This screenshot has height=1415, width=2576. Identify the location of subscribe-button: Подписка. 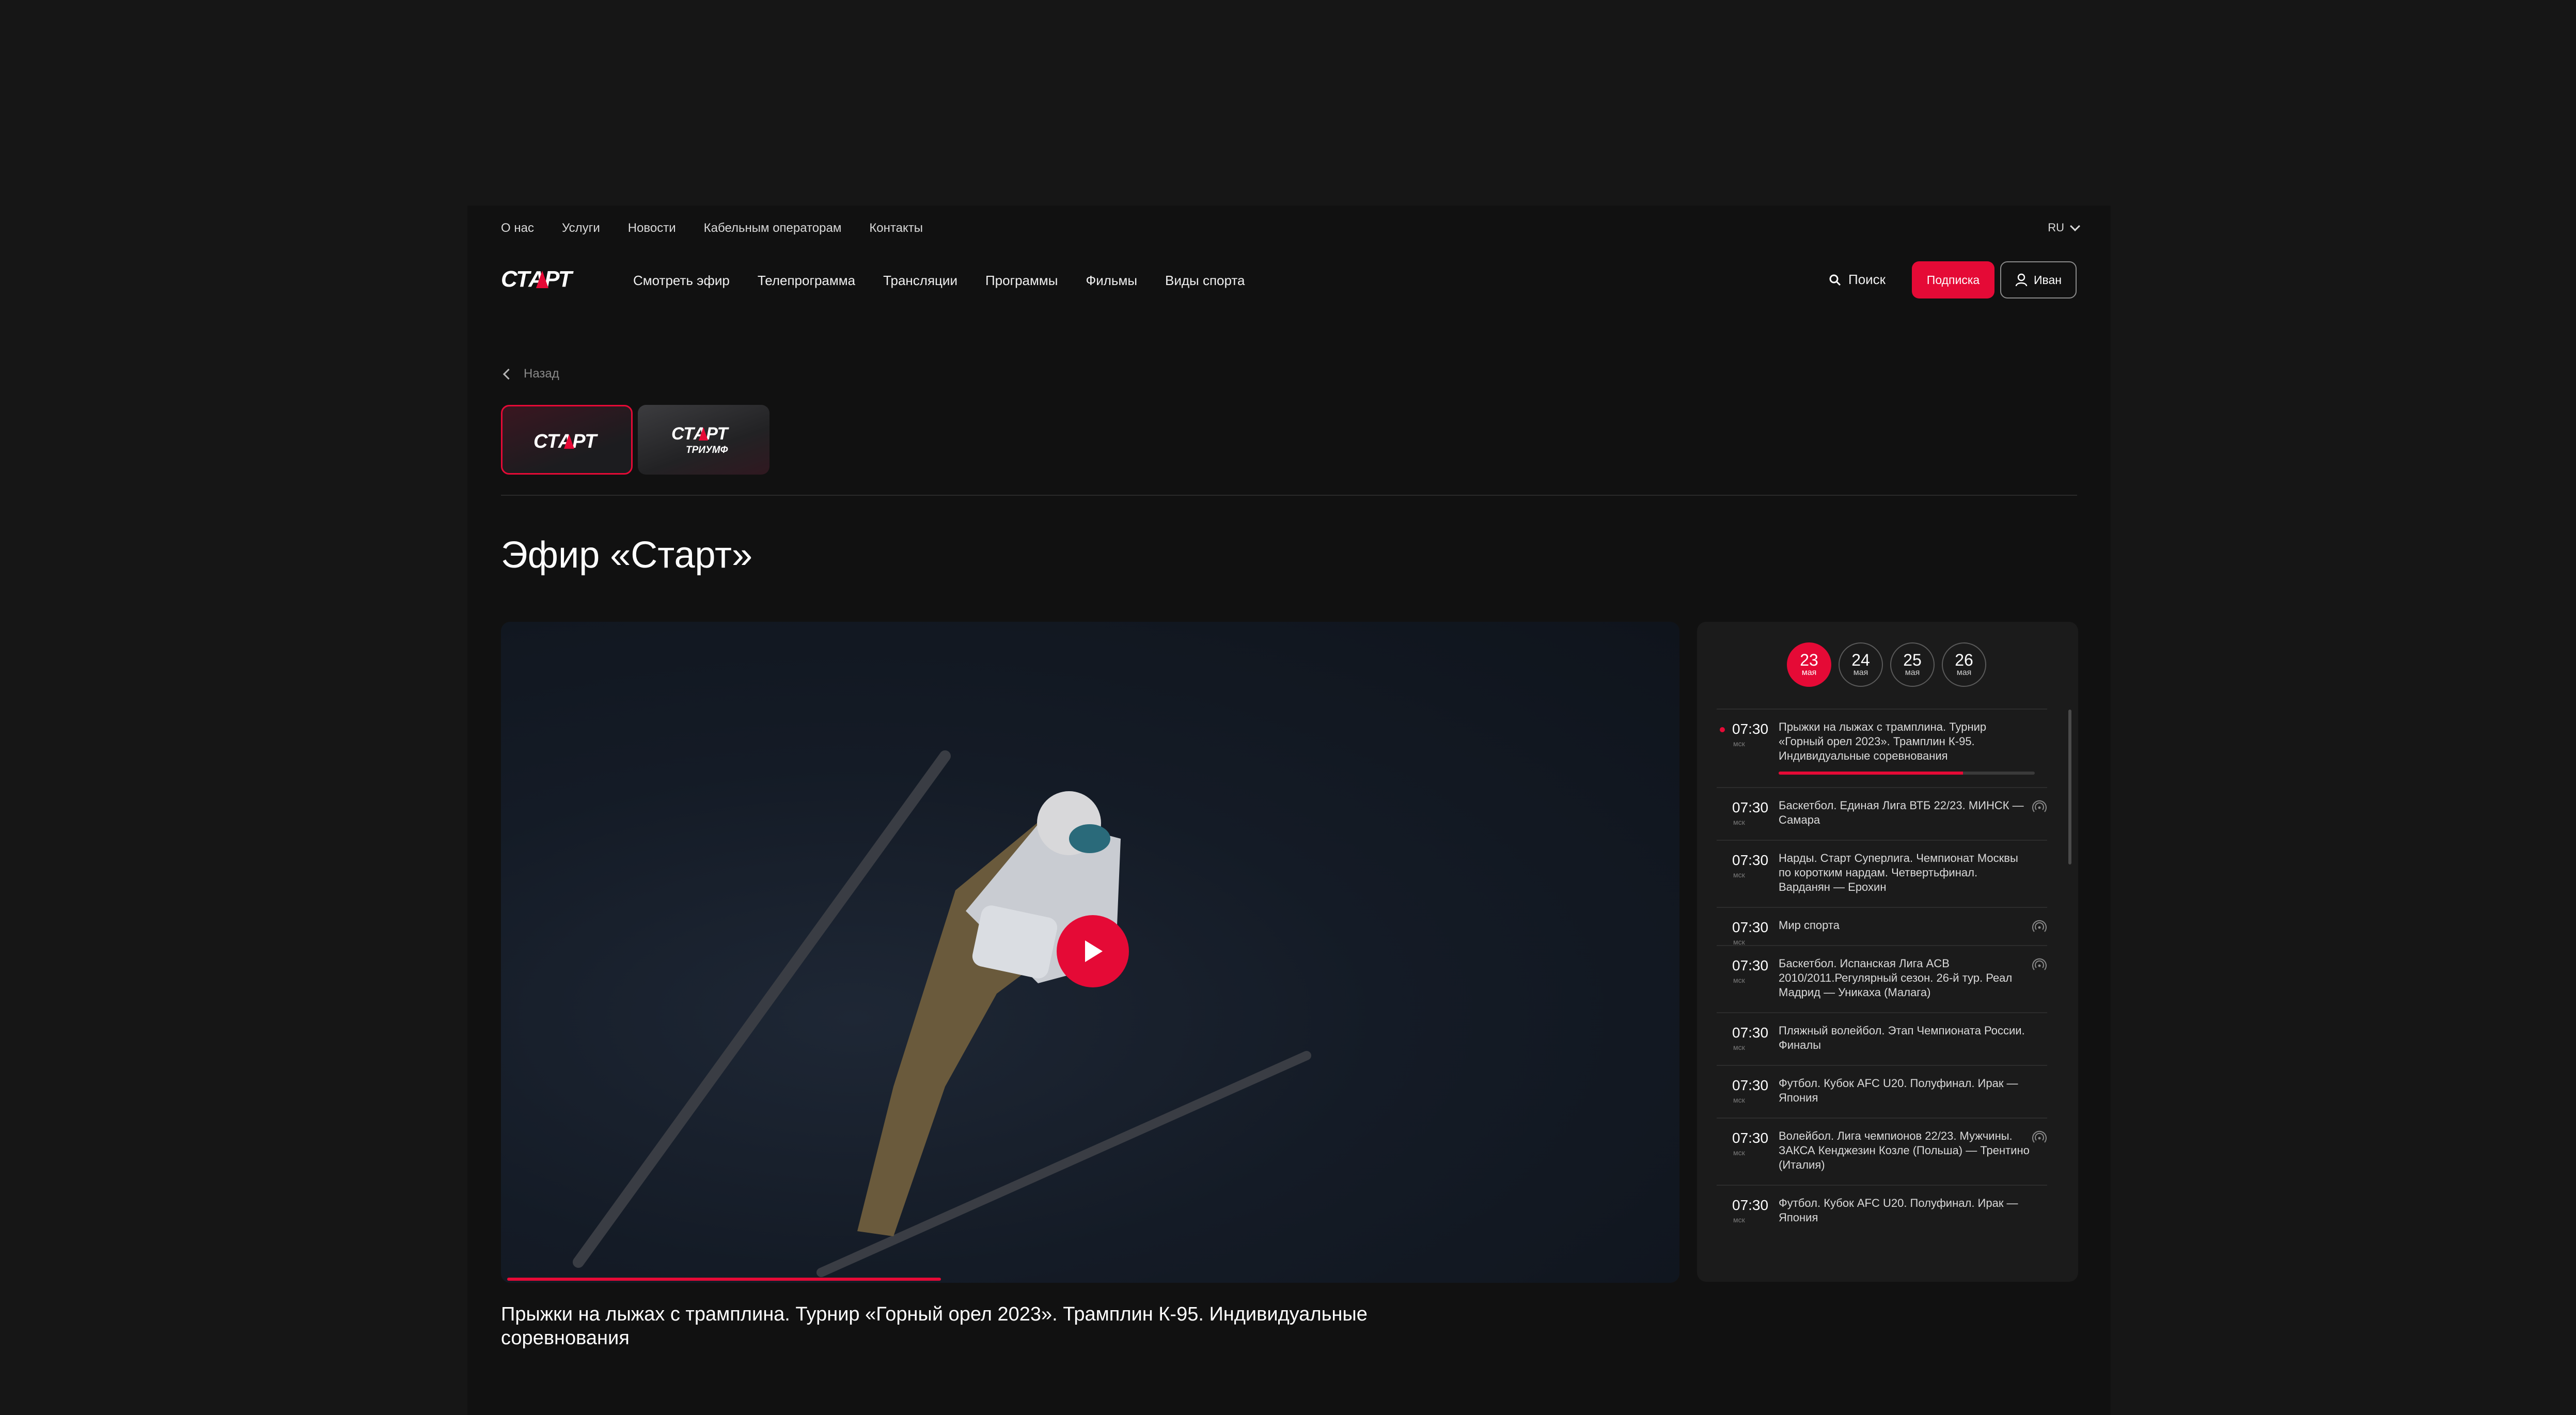
(1953, 279).